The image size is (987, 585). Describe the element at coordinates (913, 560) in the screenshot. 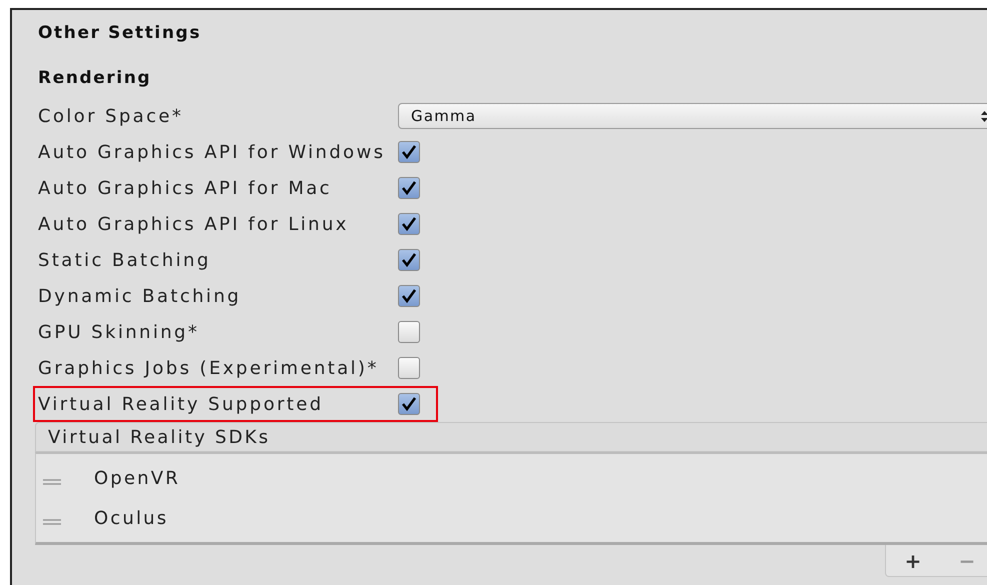

I see `add-button: +` at that location.